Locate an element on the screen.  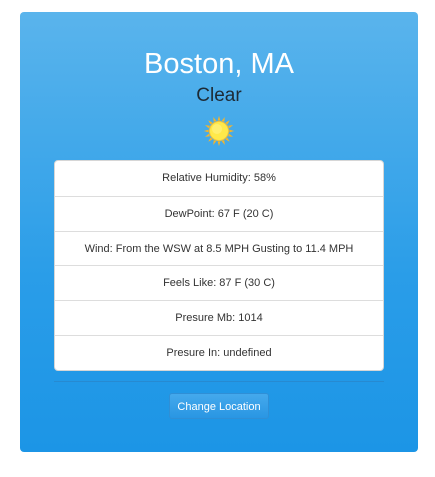
detail-relative-humidity: Relative Humidity: 58% is located at coordinates (219, 178).